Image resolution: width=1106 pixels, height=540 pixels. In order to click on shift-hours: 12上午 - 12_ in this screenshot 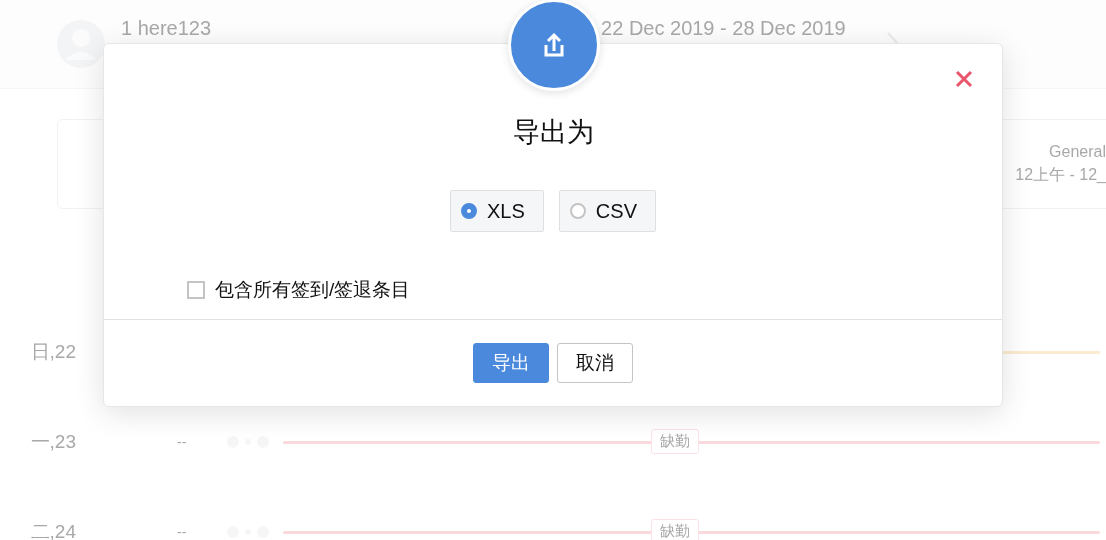, I will do `click(1060, 174)`.